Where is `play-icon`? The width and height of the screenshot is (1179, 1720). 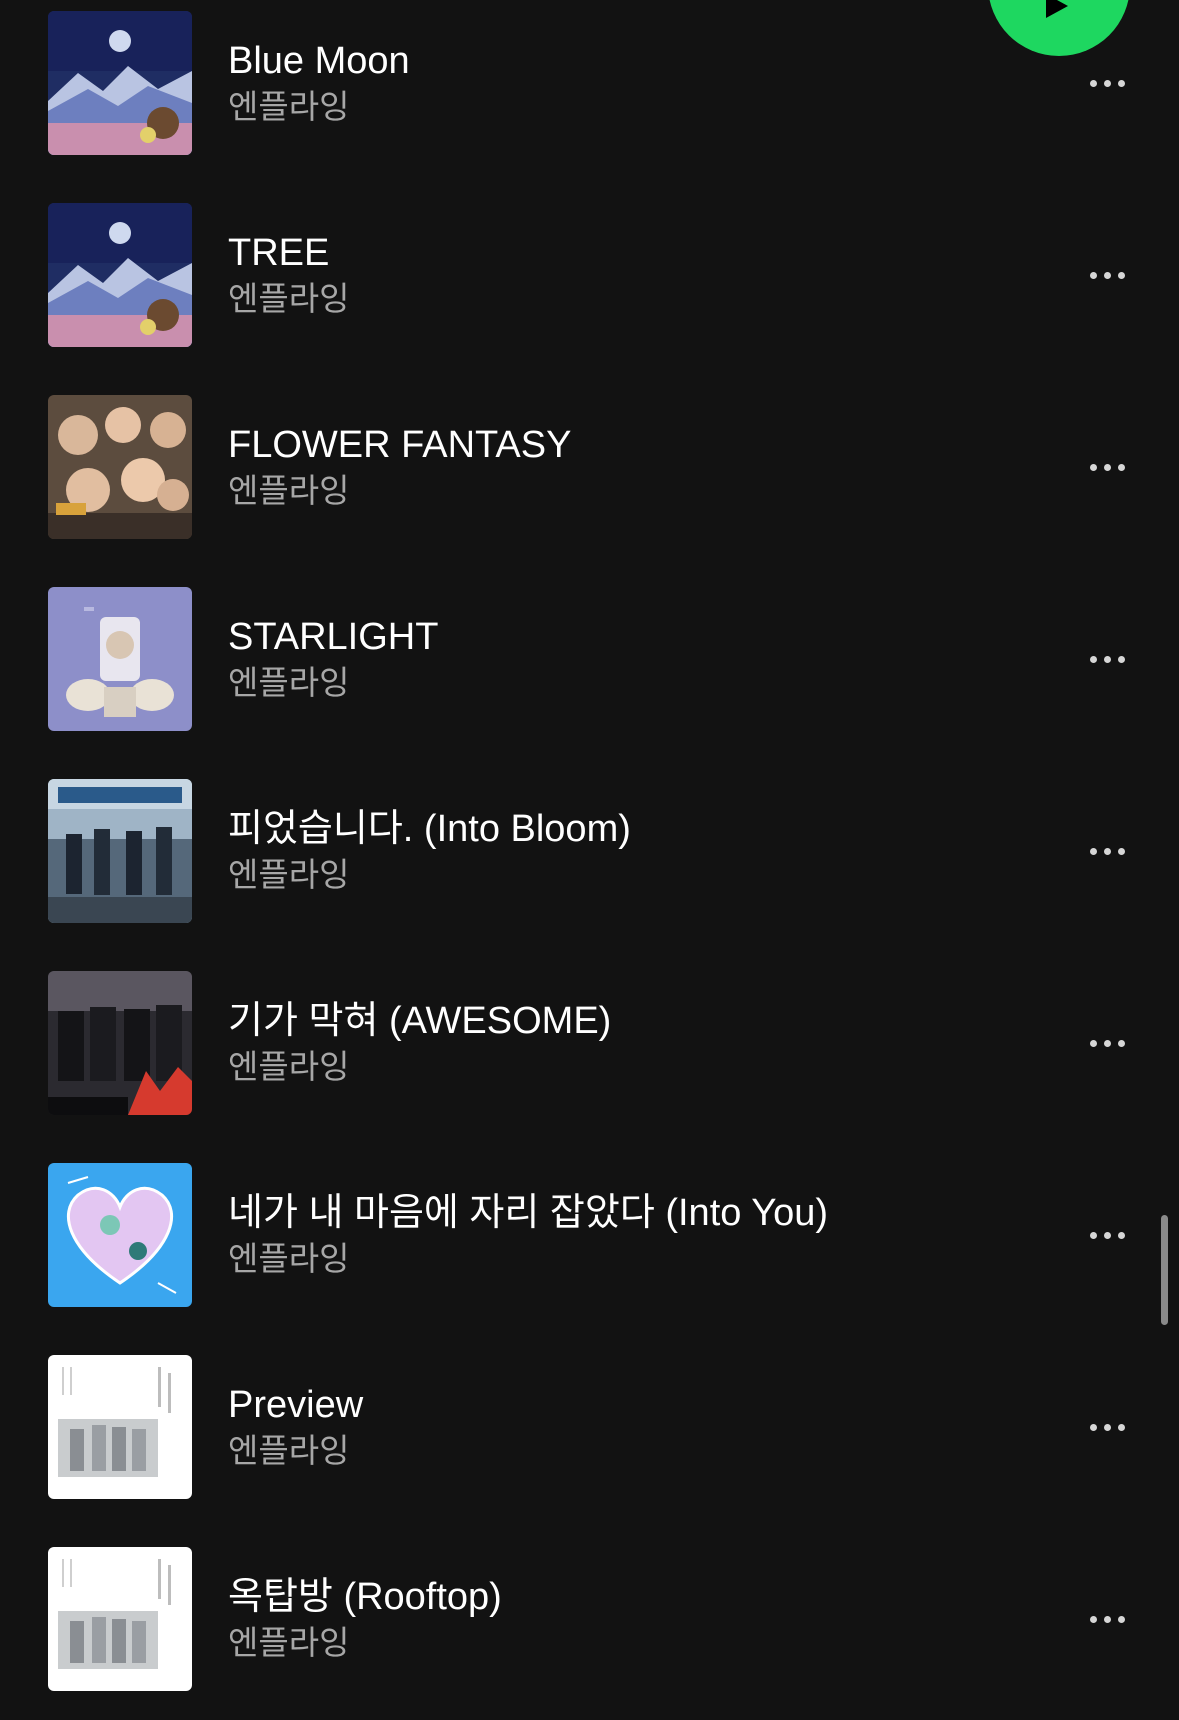
play-icon is located at coordinates (1057, 9).